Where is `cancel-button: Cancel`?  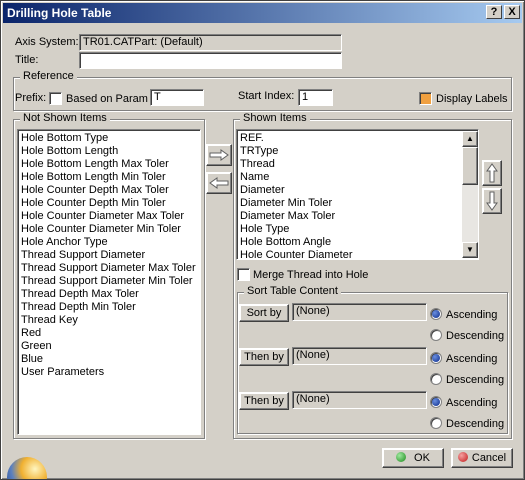 cancel-button: Cancel is located at coordinates (482, 458).